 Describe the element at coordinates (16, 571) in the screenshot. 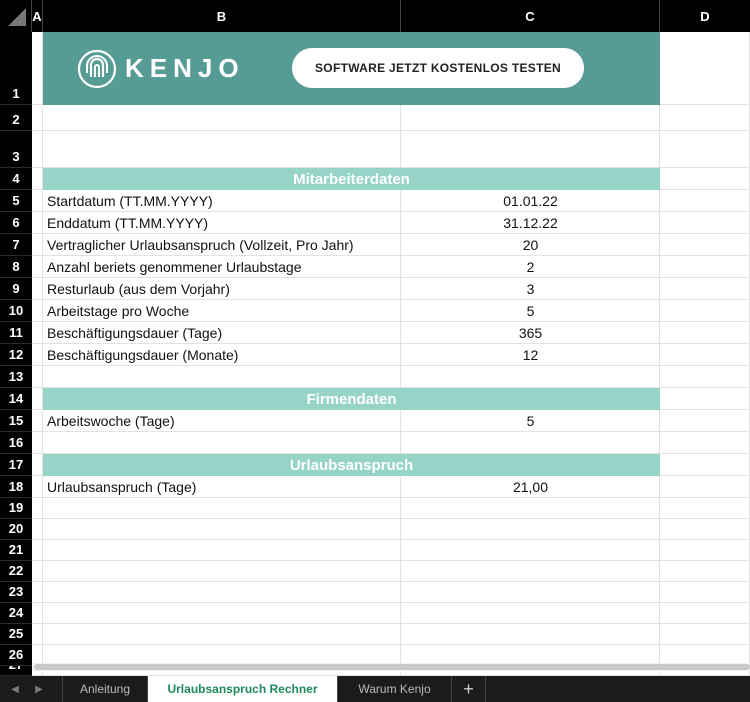

I see `row-header: 22` at that location.